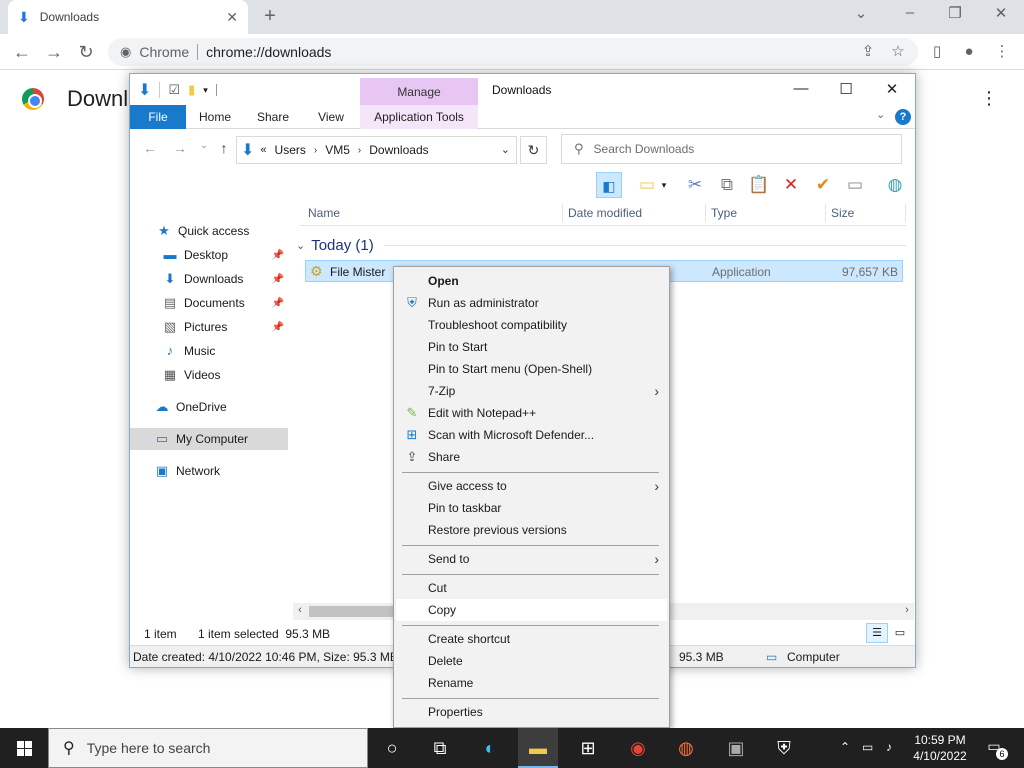 The image size is (1024, 768). I want to click on menu-item-properties: Properties, so click(531, 712).